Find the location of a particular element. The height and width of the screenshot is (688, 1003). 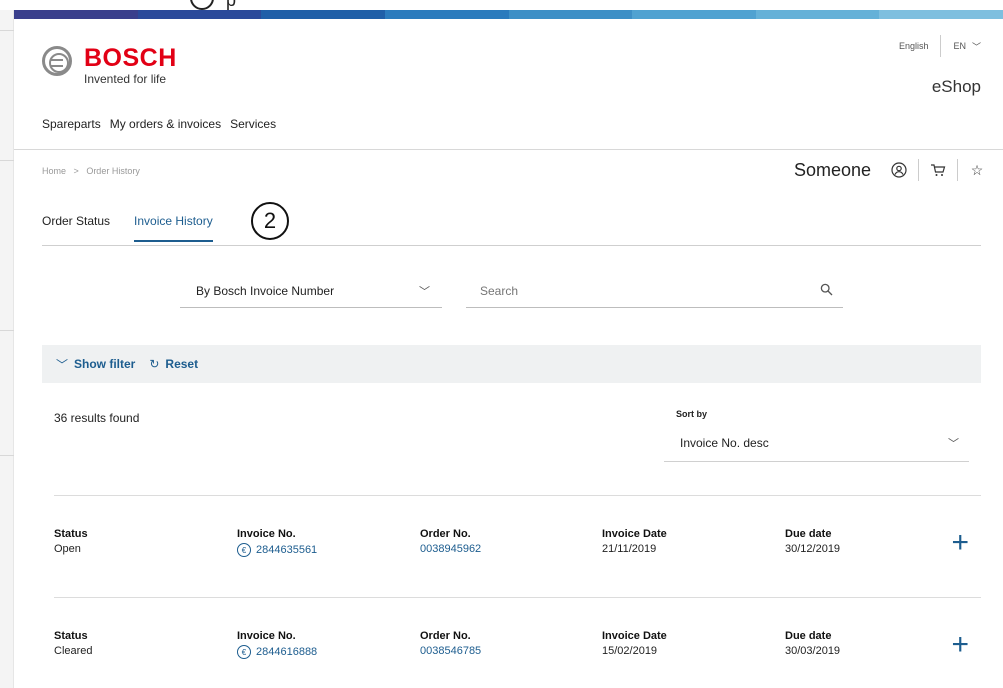

invoice-date-value: 21/11/2019 is located at coordinates (629, 549).